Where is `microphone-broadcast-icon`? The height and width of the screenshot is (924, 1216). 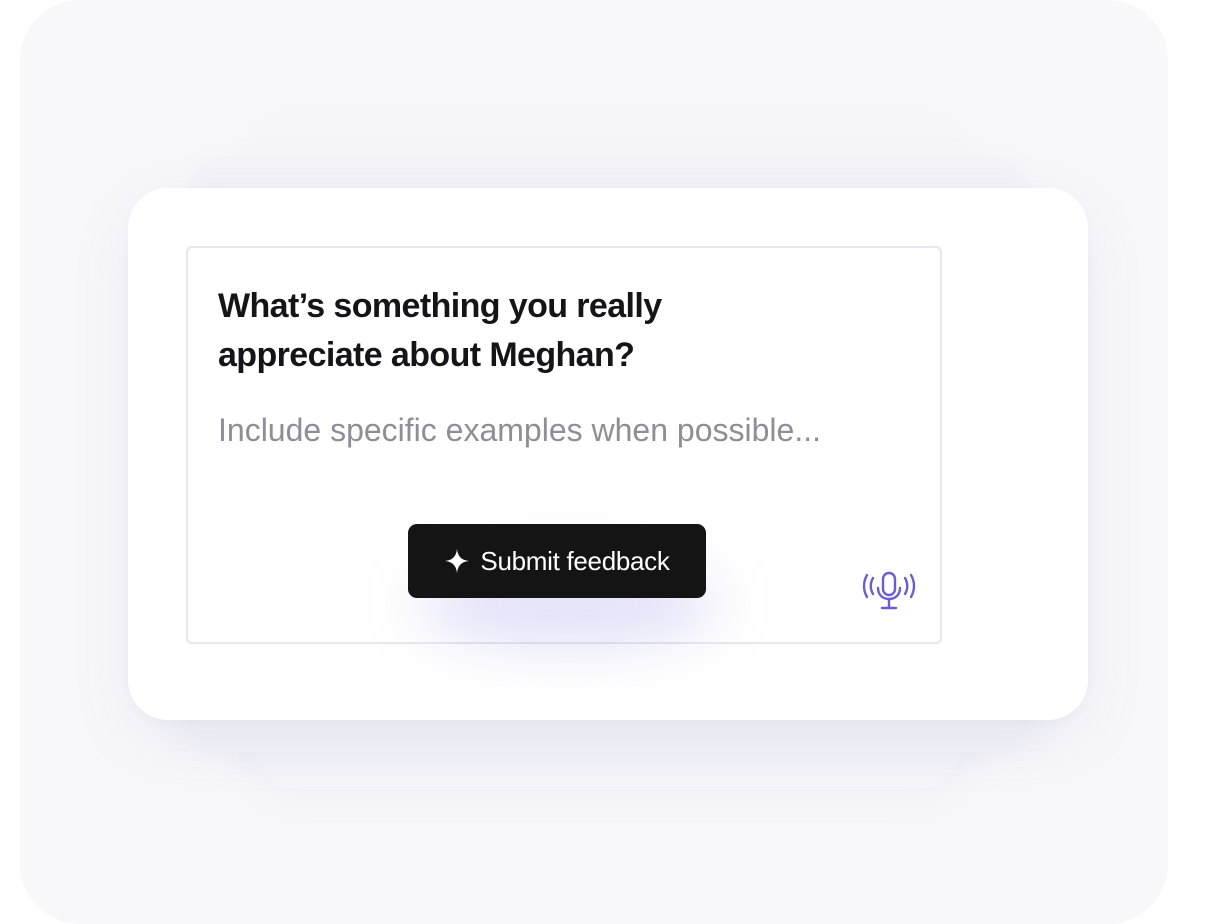 microphone-broadcast-icon is located at coordinates (889, 594).